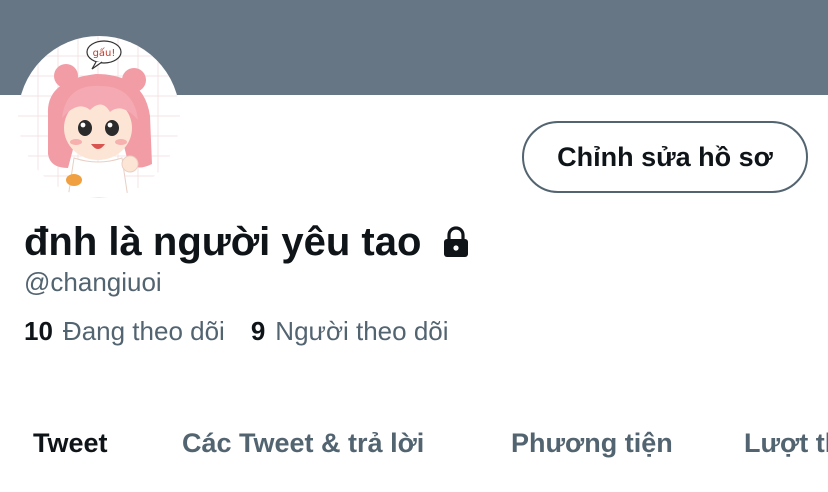 The image size is (828, 492). What do you see at coordinates (38, 331) in the screenshot?
I see `following-count: 10` at bounding box center [38, 331].